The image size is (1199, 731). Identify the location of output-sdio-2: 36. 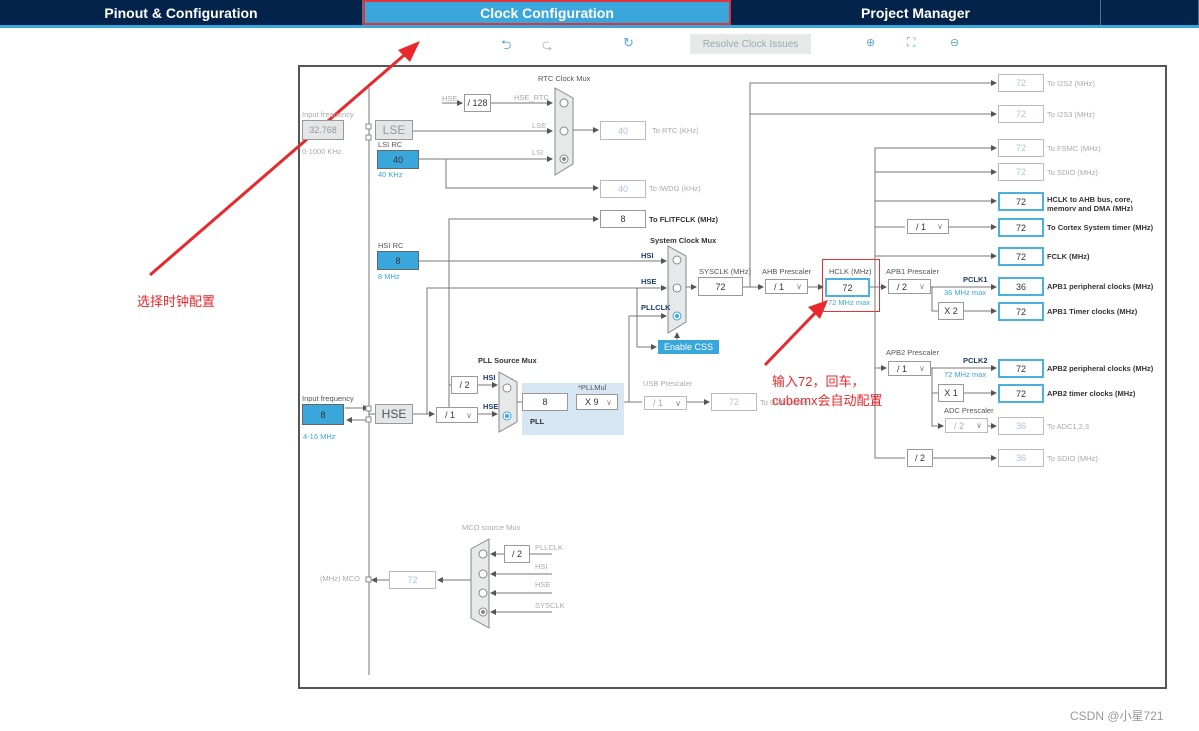
(1021, 458).